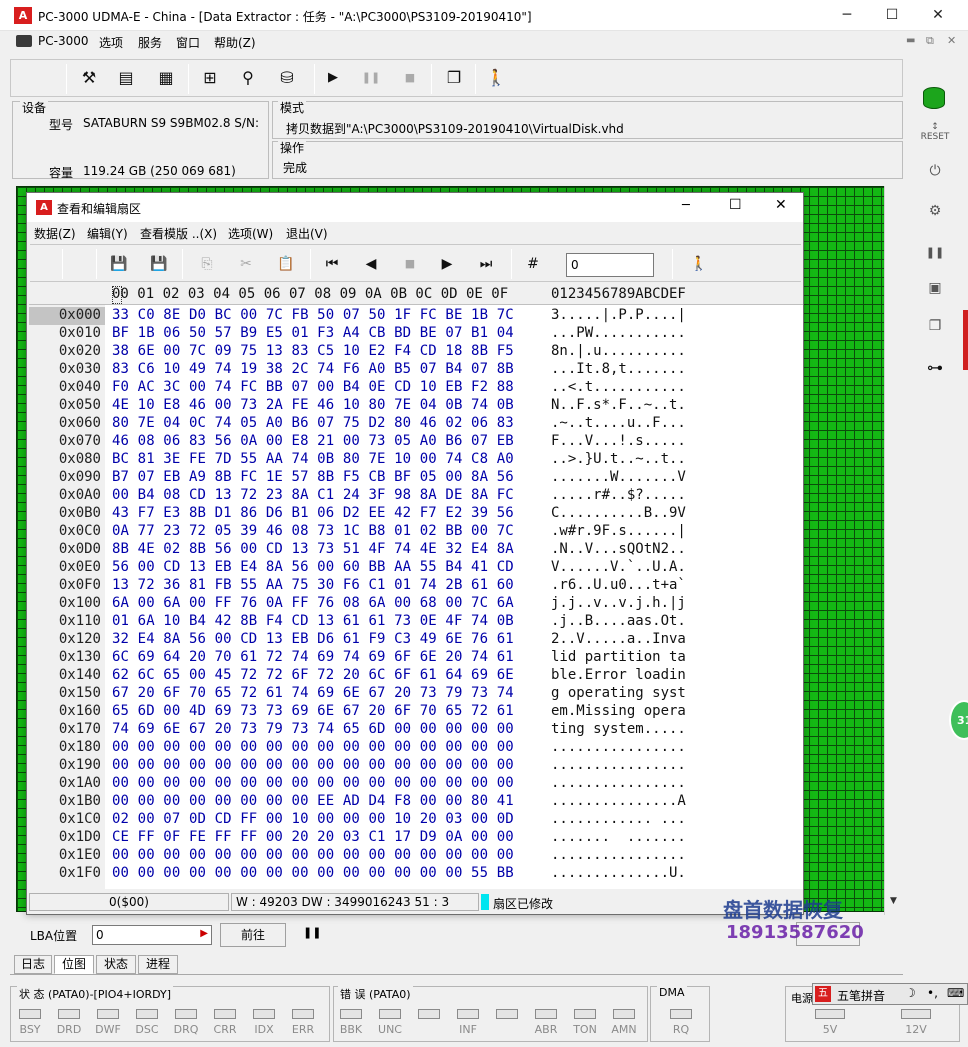 The image size is (968, 1047). I want to click on save-all-icon: 💾, so click(159, 264).